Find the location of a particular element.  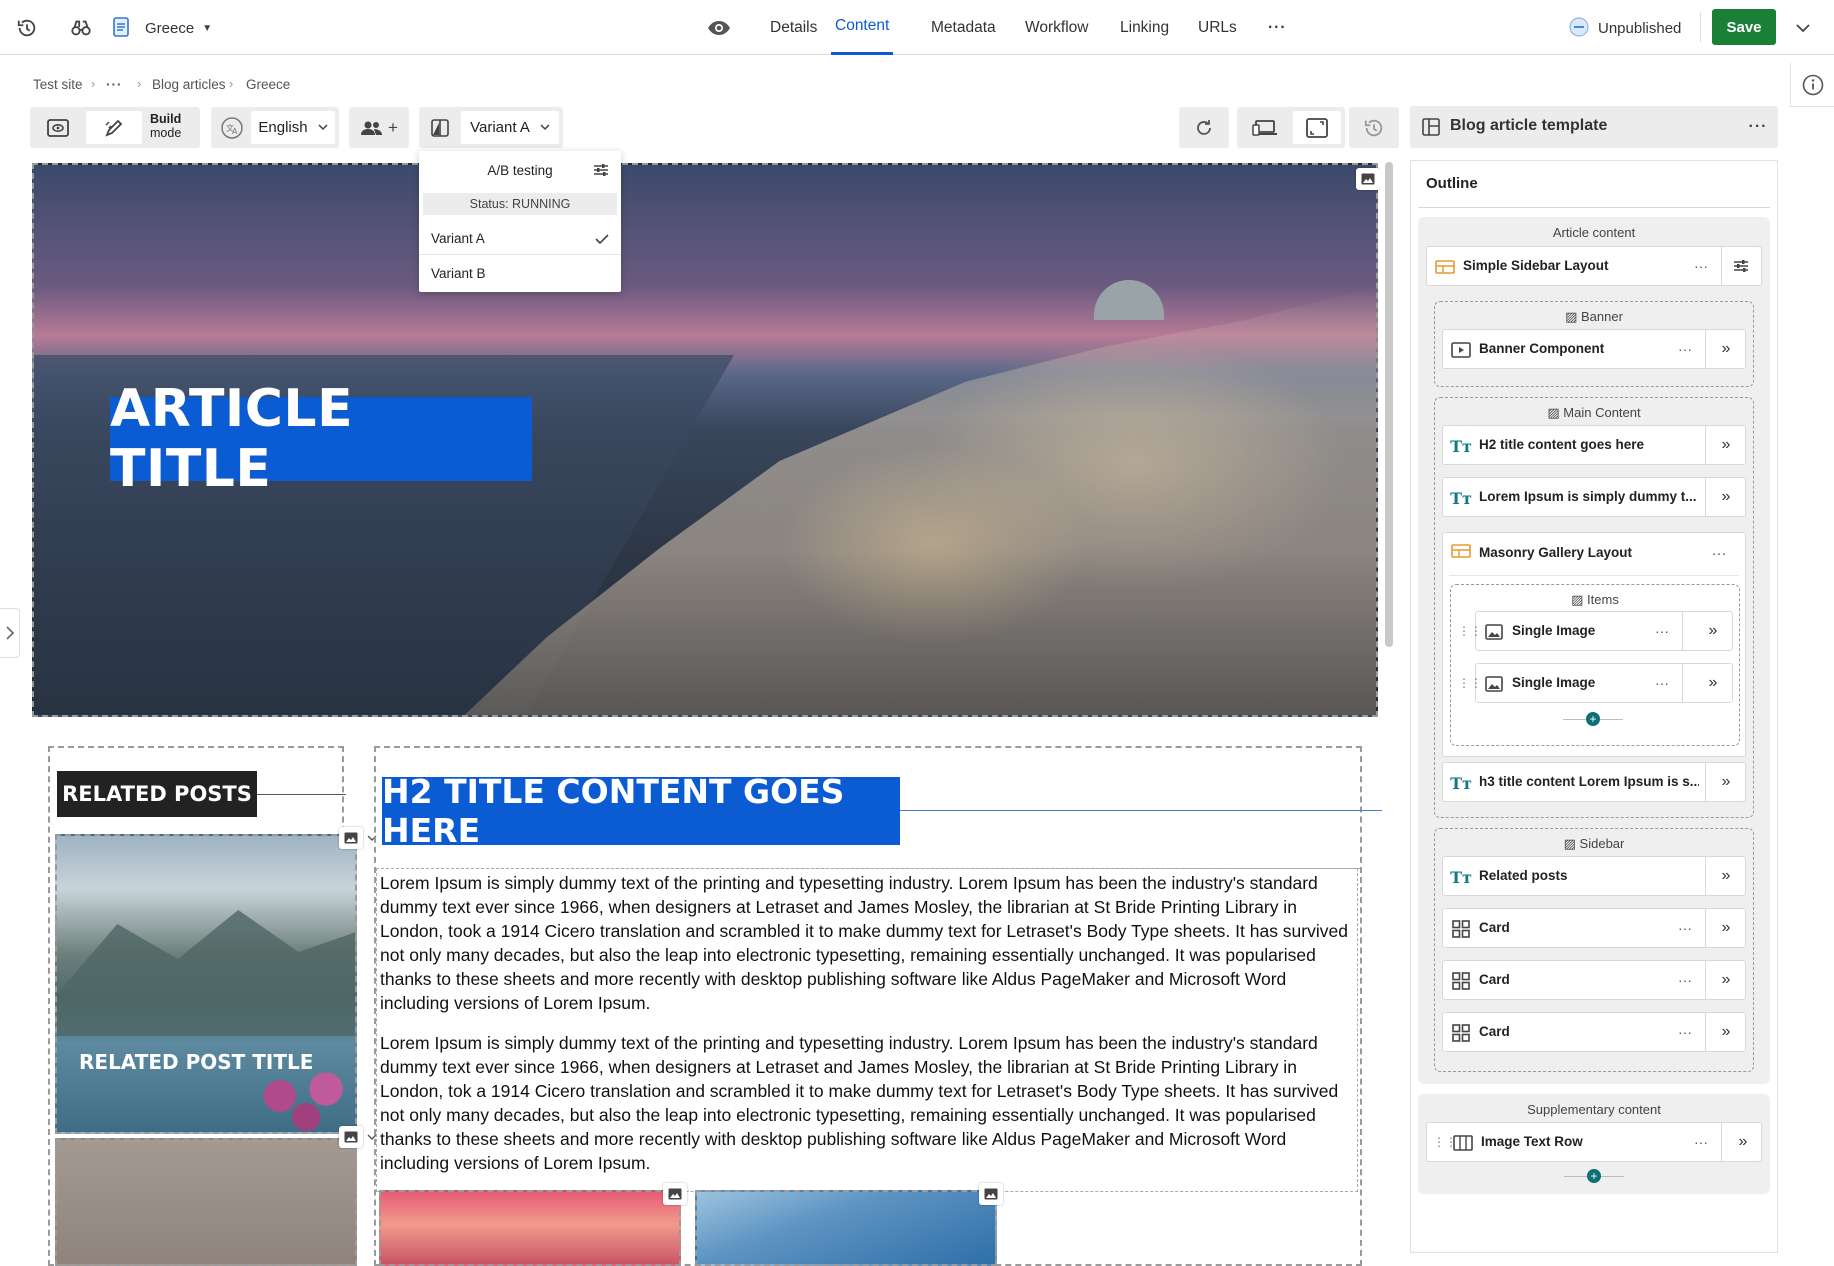

device-preview-button is located at coordinates (1265, 127).